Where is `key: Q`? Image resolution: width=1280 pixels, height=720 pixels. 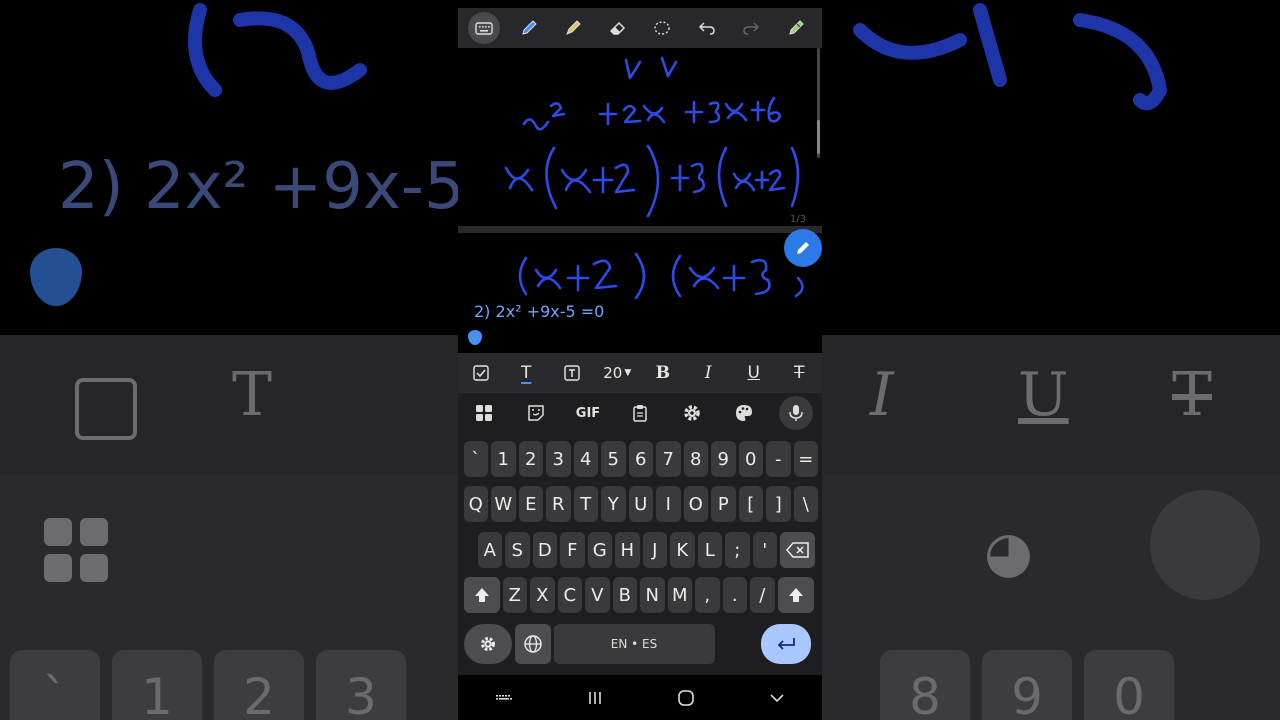
key: Q is located at coordinates (475, 504).